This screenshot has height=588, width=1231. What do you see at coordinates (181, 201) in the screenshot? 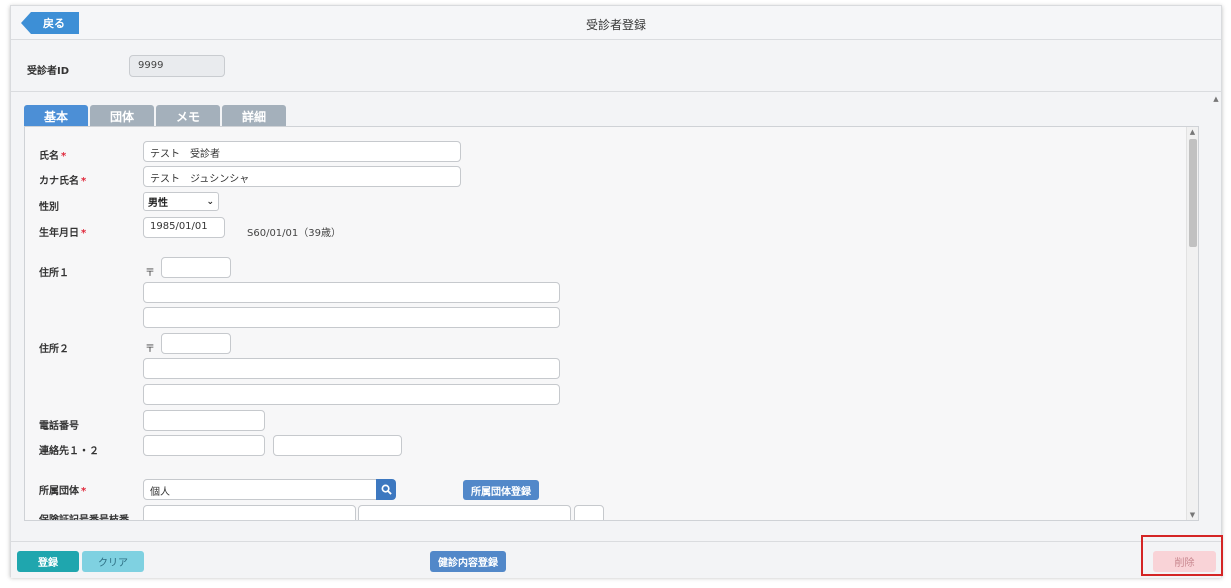
I see `gender-select: 男性 ⌄` at bounding box center [181, 201].